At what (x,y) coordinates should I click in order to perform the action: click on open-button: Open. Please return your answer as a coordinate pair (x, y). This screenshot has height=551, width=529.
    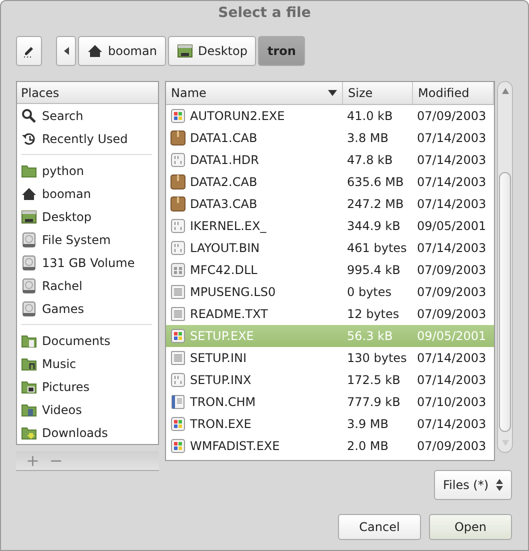
    Looking at the image, I should click on (470, 527).